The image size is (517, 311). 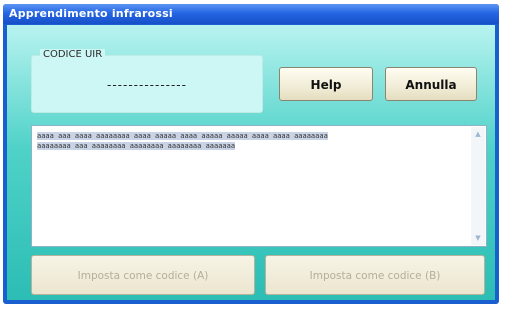 I want to click on title-bar: Apprendimento infrarossi, so click(x=251, y=14).